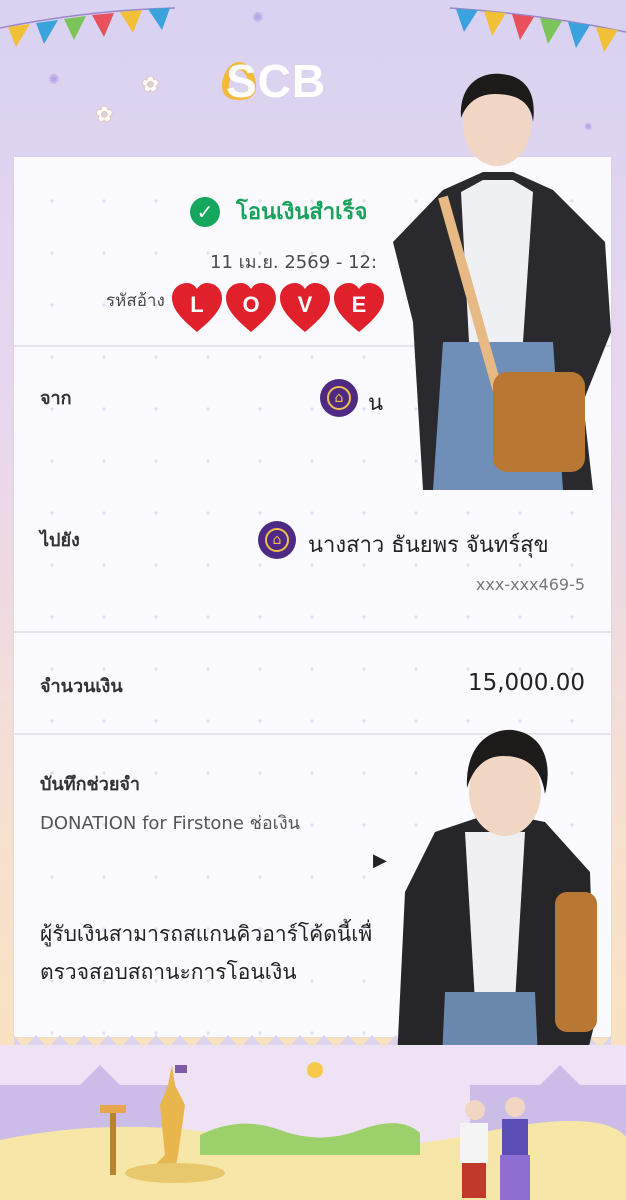  What do you see at coordinates (380, 860) in the screenshot?
I see `play-arrow-icon: ▶` at bounding box center [380, 860].